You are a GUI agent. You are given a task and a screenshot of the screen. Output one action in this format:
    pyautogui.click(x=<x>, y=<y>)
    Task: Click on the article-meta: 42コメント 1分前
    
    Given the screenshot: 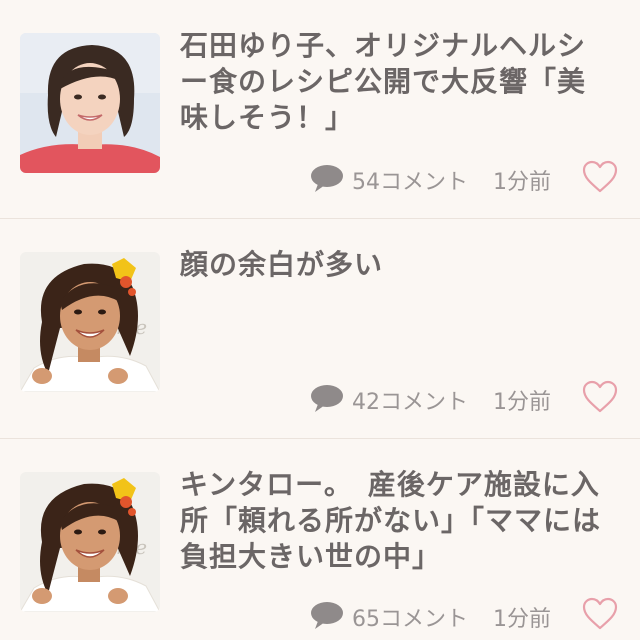 What is the action you would take?
    pyautogui.click(x=460, y=398)
    